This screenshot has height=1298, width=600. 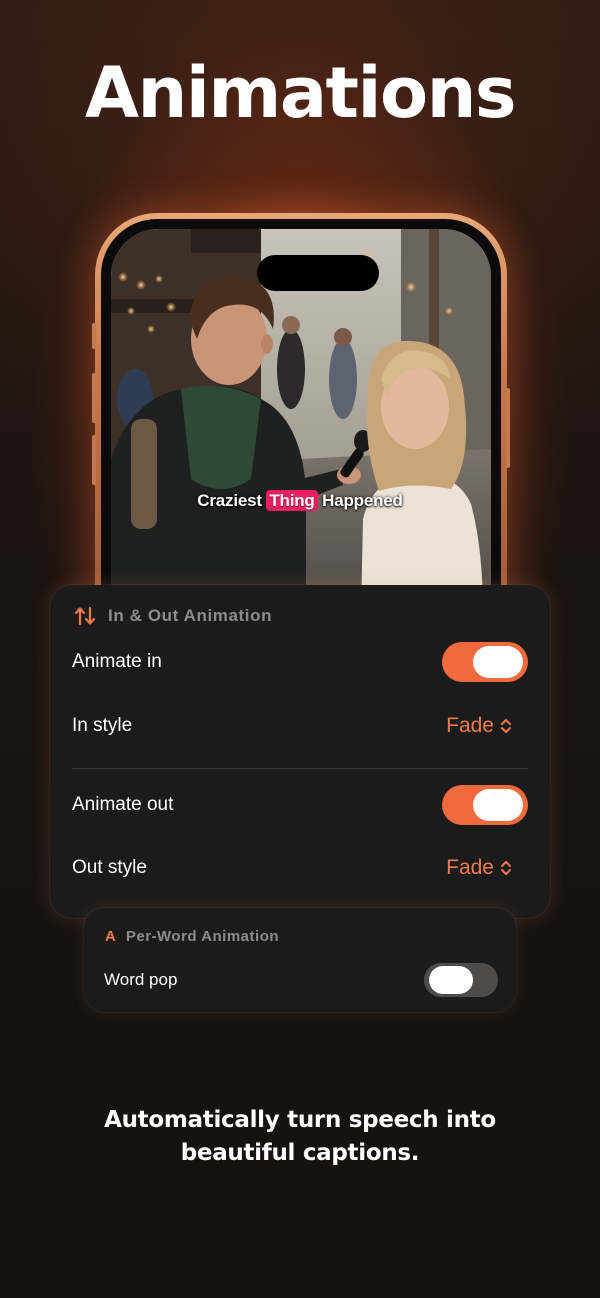 What do you see at coordinates (109, 867) in the screenshot?
I see `out-style-label: Out style` at bounding box center [109, 867].